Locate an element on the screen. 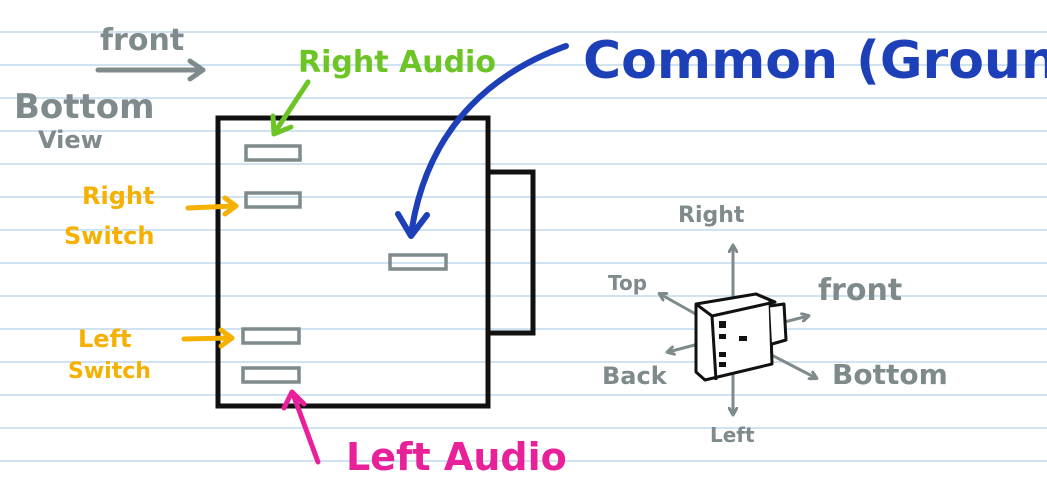 Image resolution: width=1047 pixels, height=492 pixels. bottom-label: Bottom is located at coordinates (84, 107).